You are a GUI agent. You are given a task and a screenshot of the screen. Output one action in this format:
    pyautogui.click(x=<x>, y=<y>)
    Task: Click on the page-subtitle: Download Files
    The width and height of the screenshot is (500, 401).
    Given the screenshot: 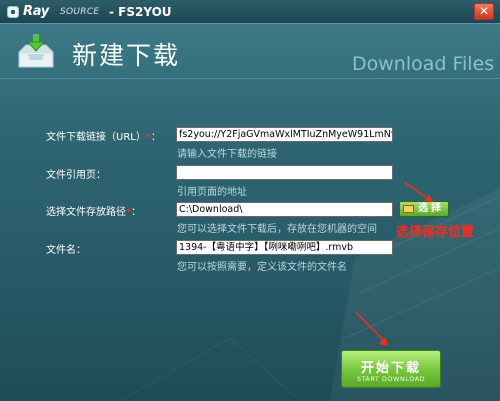 What is the action you would take?
    pyautogui.click(x=423, y=64)
    